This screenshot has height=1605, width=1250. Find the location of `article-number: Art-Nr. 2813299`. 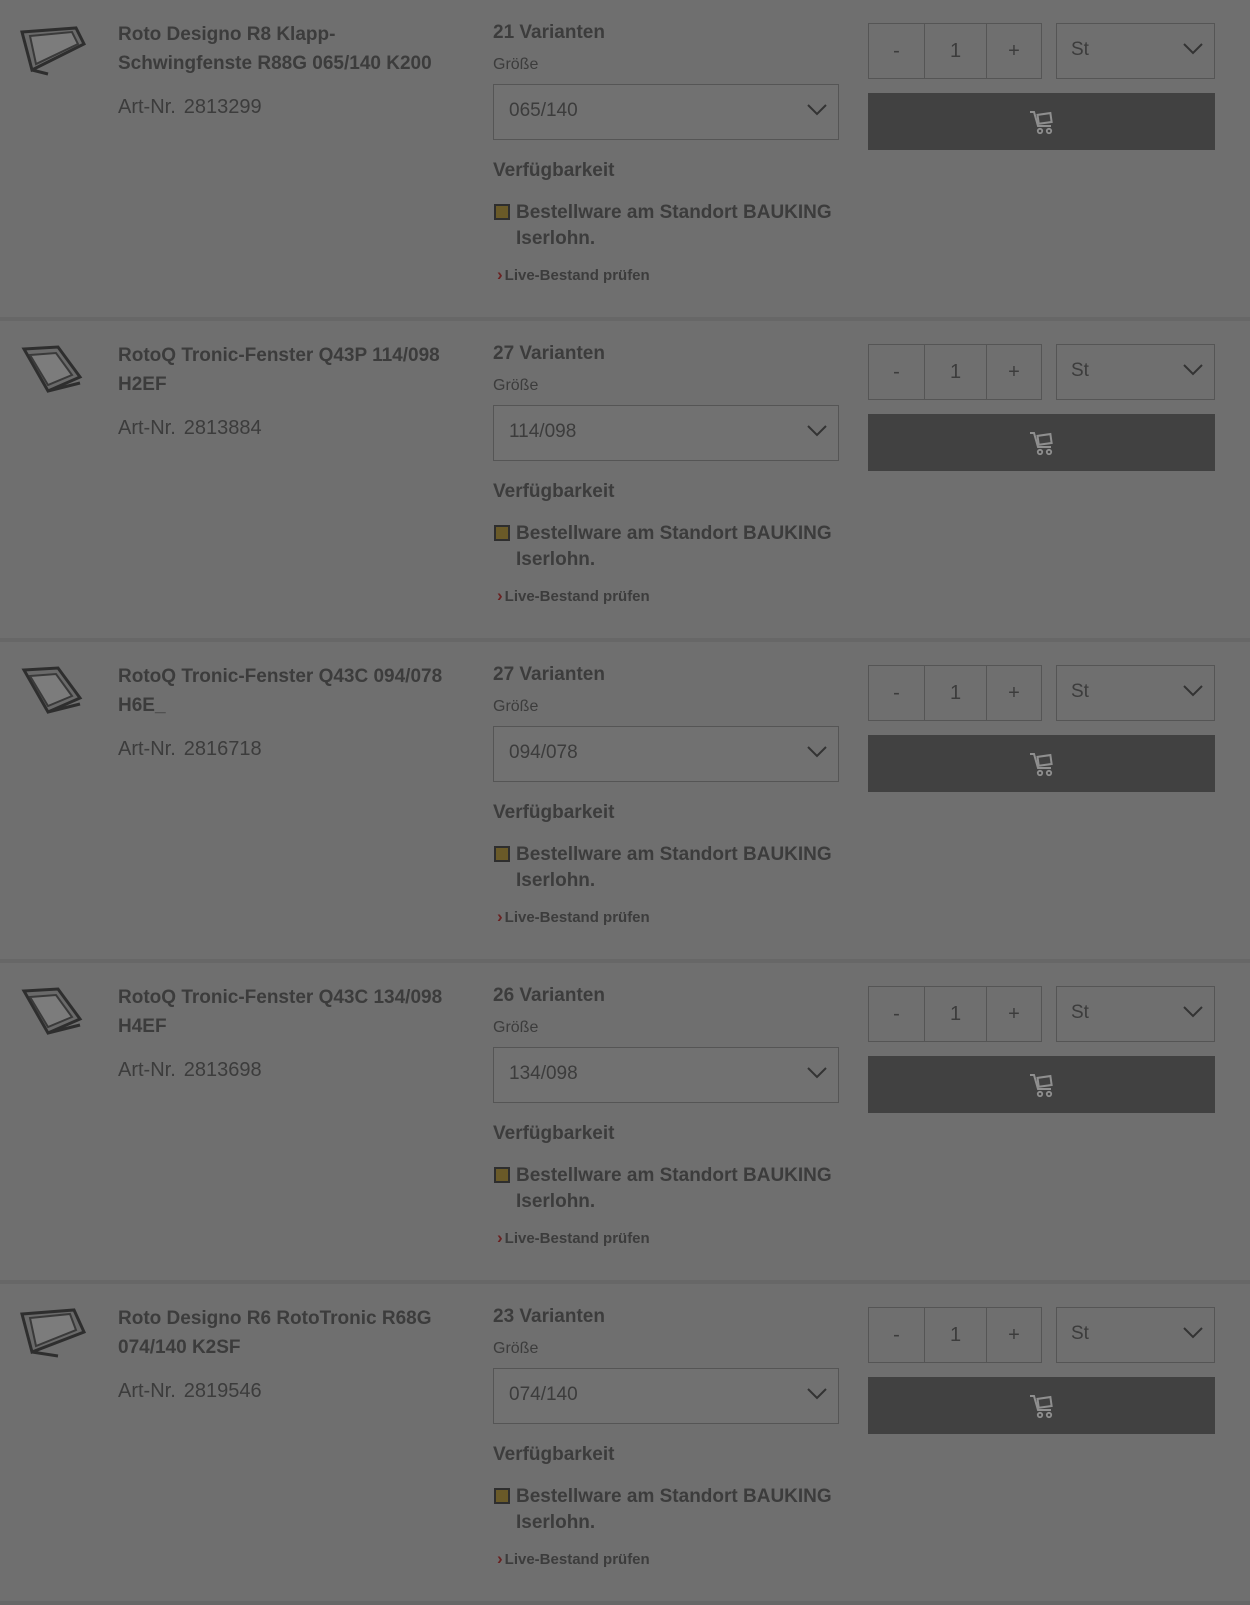

article-number: Art-Nr. 2813299 is located at coordinates (190, 107).